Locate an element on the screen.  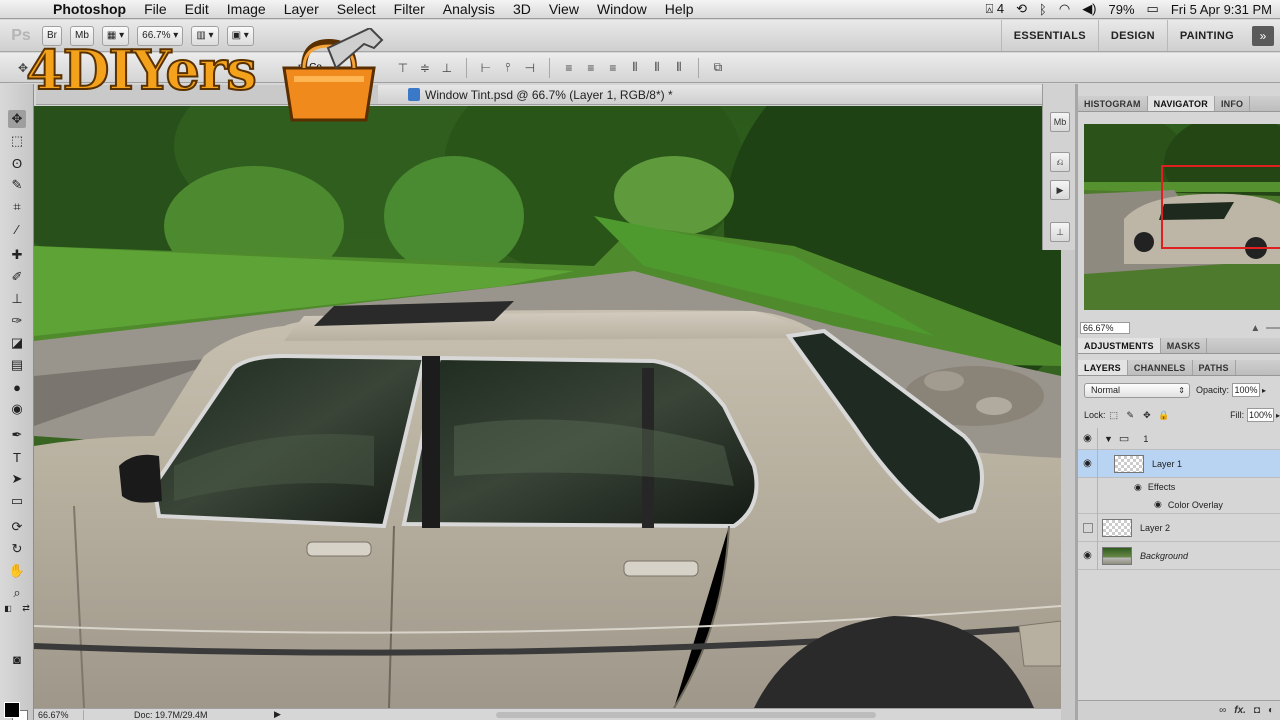
actions-panel-icon: ▶ is located at coordinates (1060, 190).